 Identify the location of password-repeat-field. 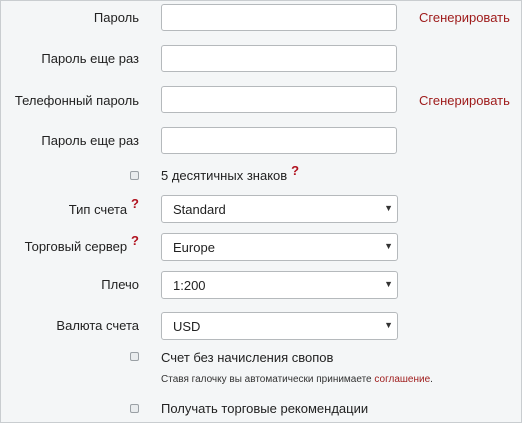
(279, 58).